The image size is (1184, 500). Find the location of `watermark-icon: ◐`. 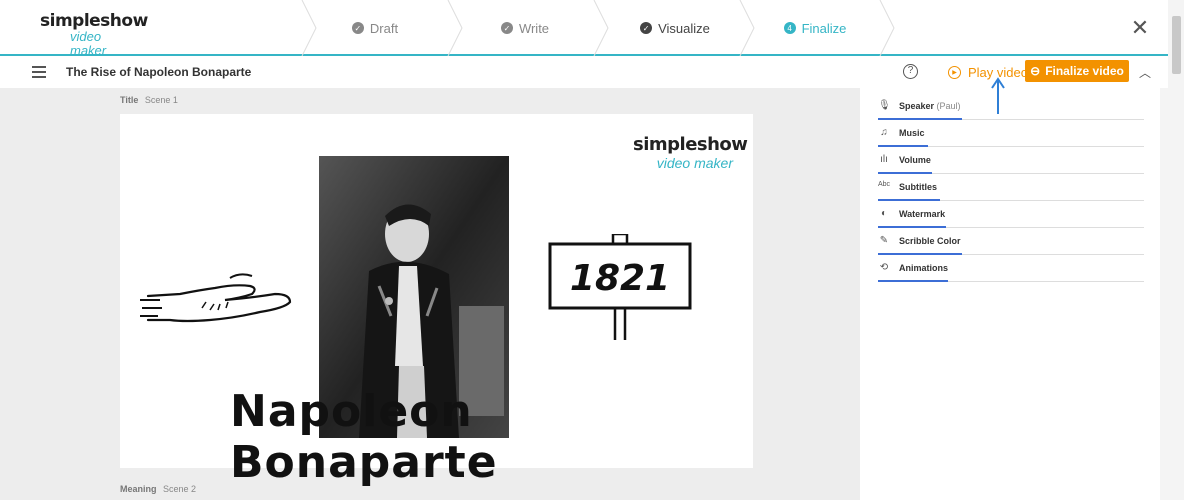

watermark-icon: ◐ is located at coordinates (884, 213).